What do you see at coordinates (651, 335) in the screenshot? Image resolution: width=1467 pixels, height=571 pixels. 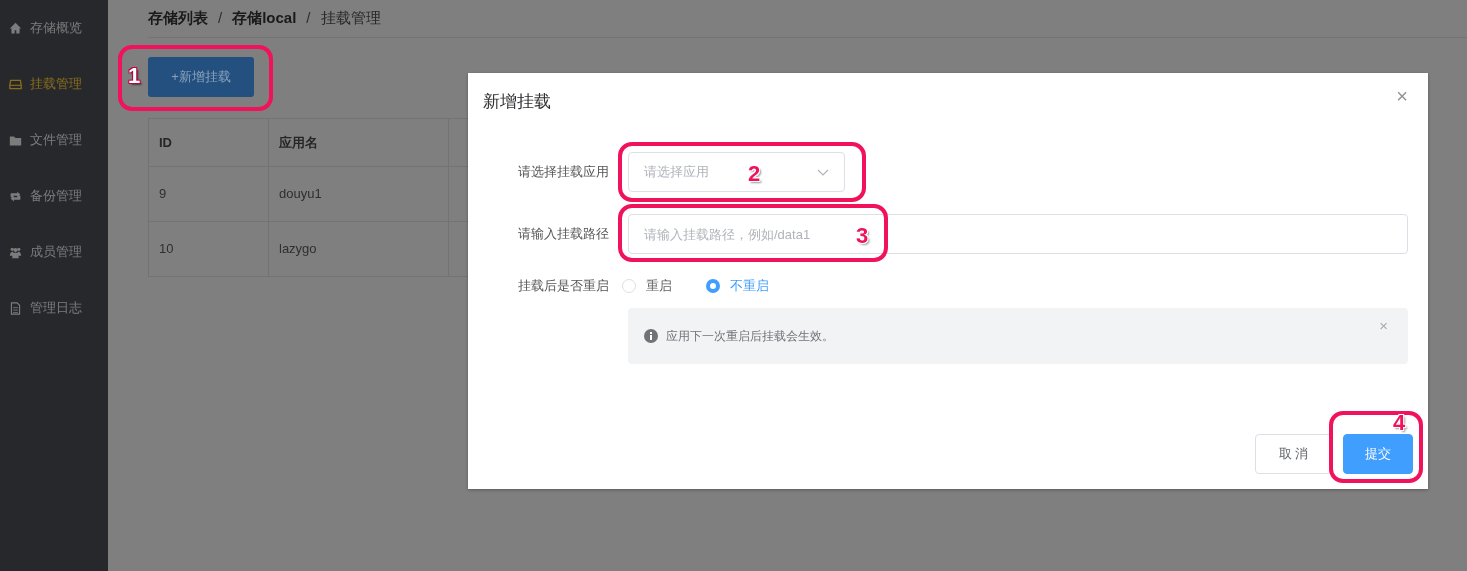 I see `info-icon` at bounding box center [651, 335].